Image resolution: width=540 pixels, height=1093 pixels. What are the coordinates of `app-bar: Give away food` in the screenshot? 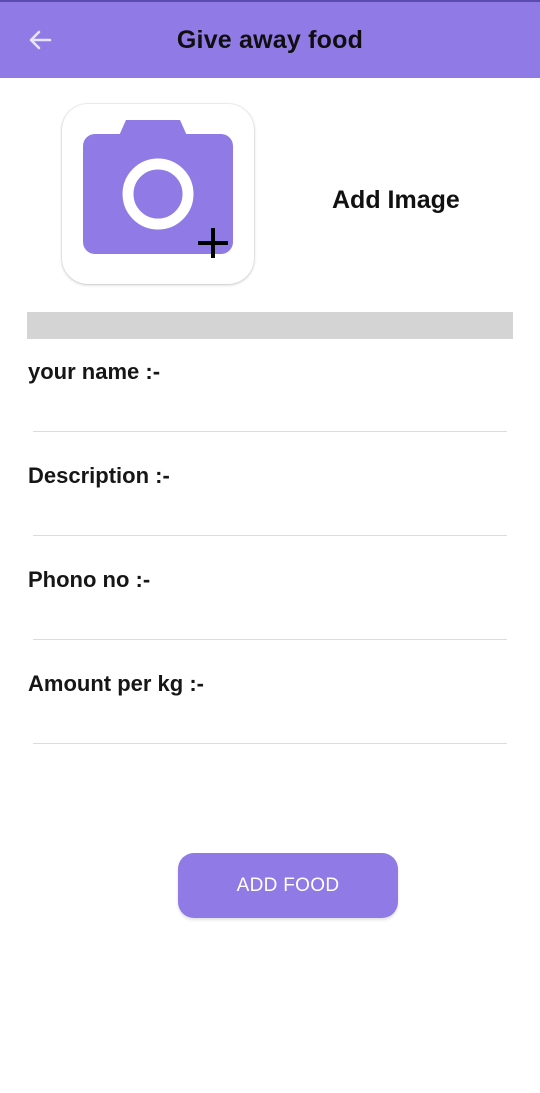 It's located at (270, 39).